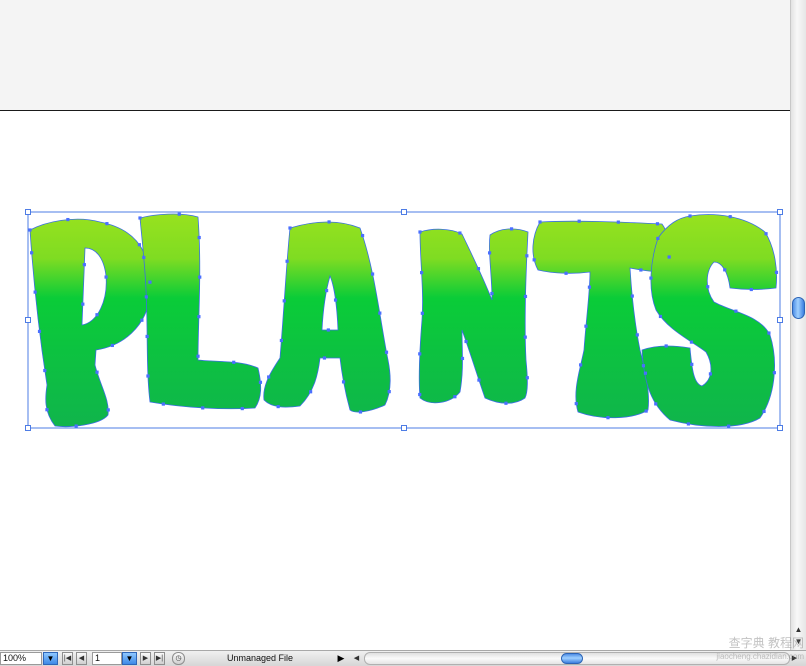  Describe the element at coordinates (341, 658) in the screenshot. I see `triangle-right-icon: ▶` at that location.